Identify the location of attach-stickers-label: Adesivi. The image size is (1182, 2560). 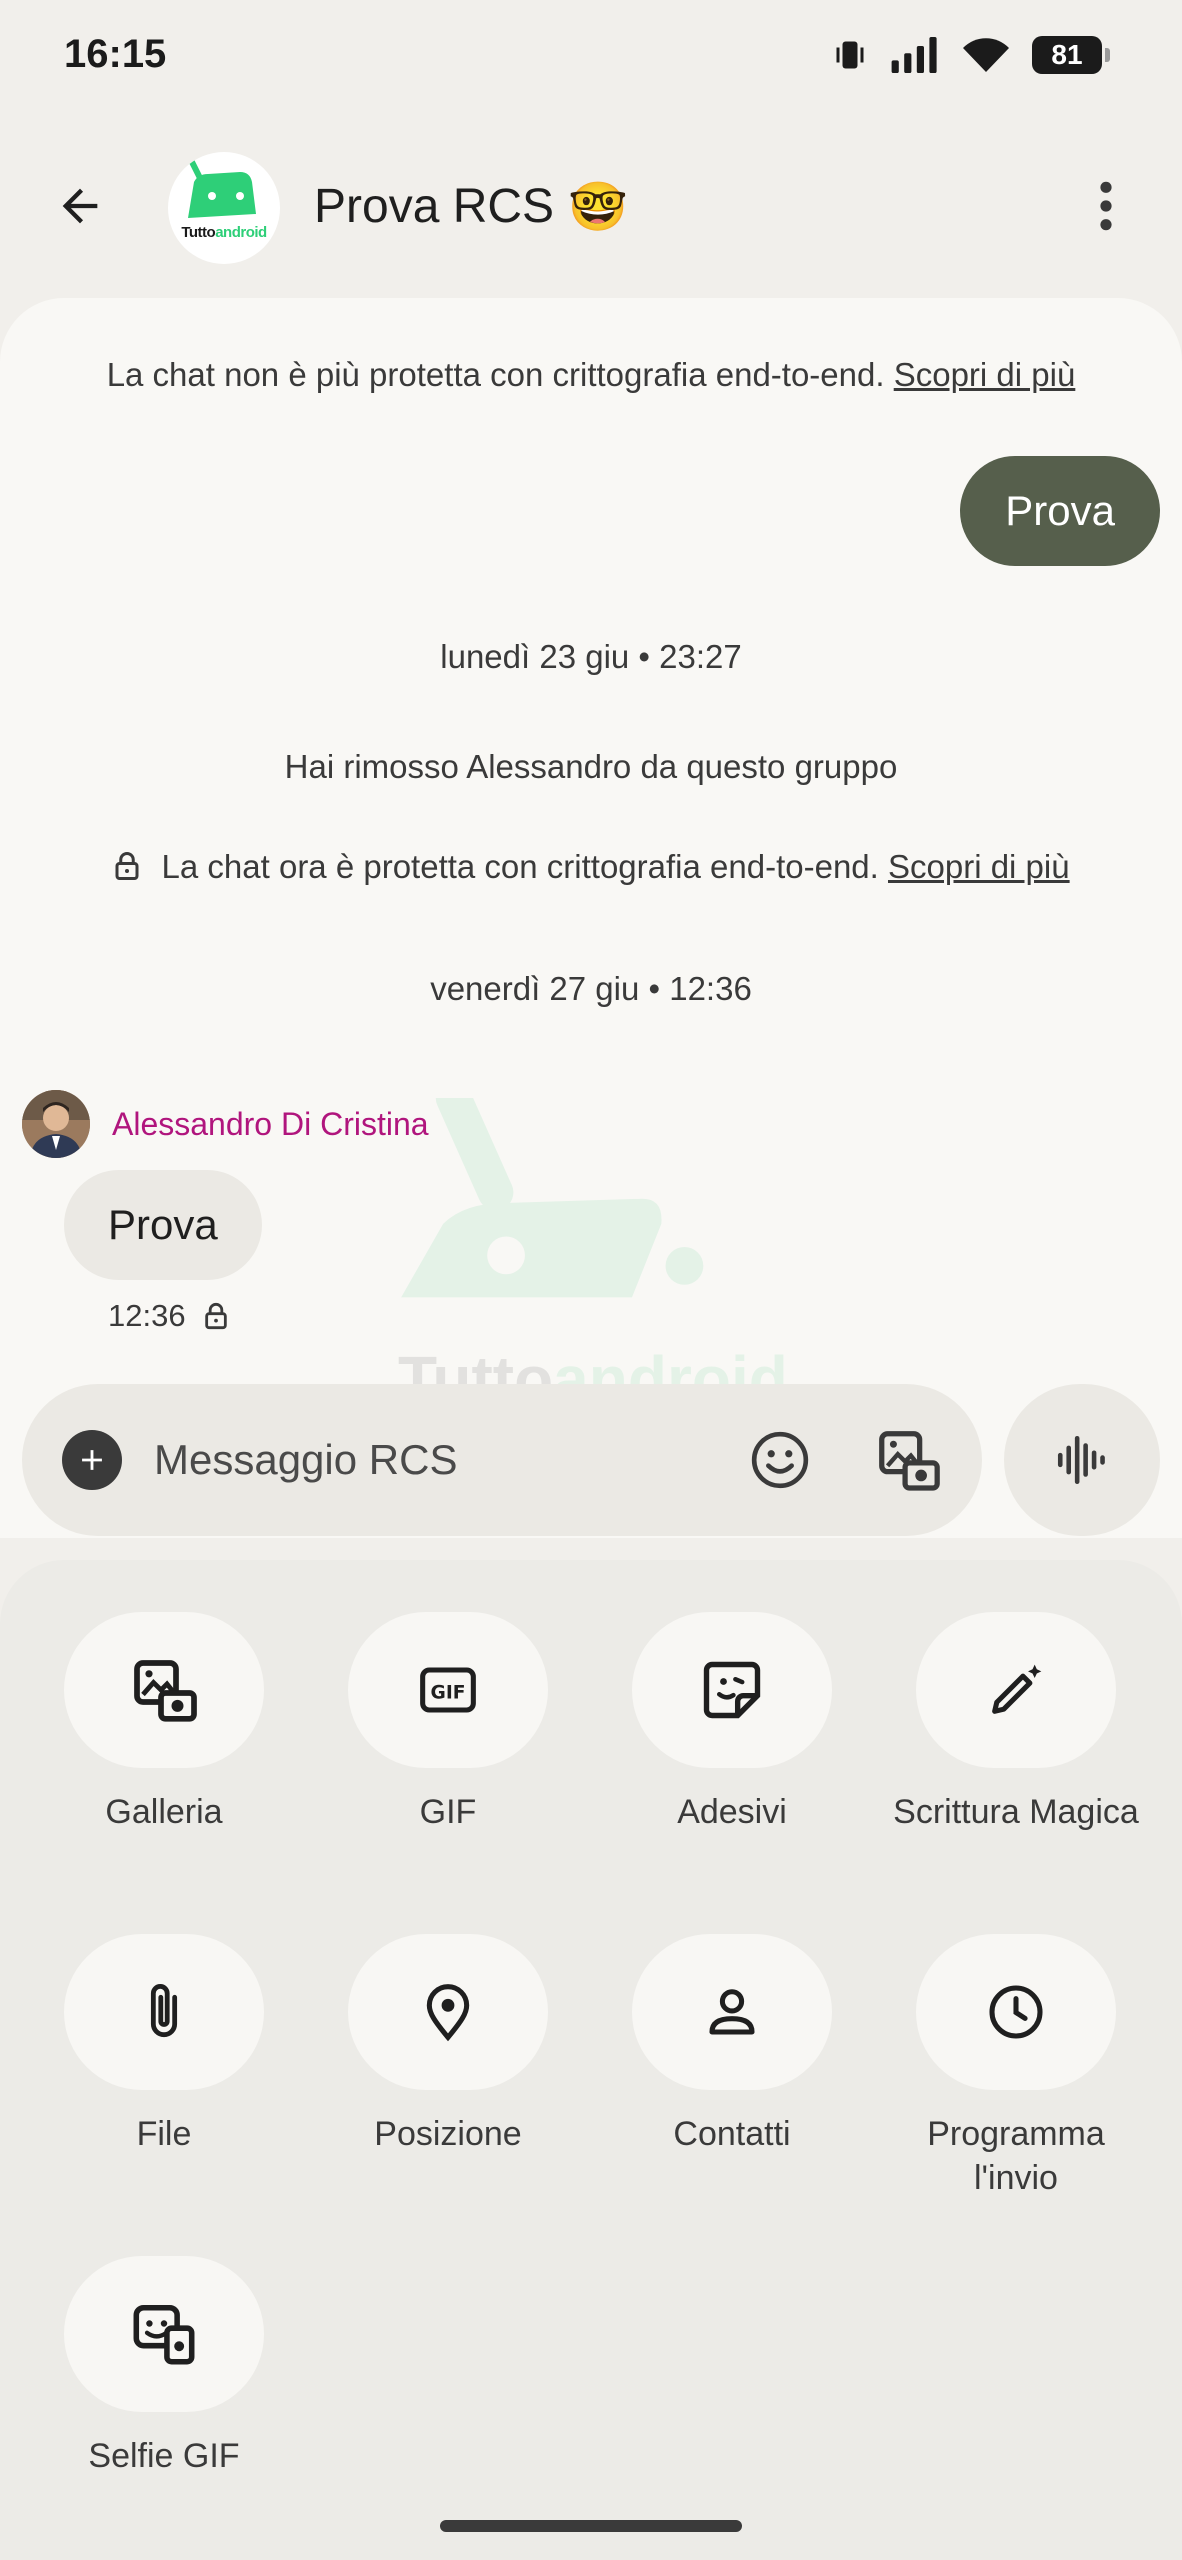
(732, 1812).